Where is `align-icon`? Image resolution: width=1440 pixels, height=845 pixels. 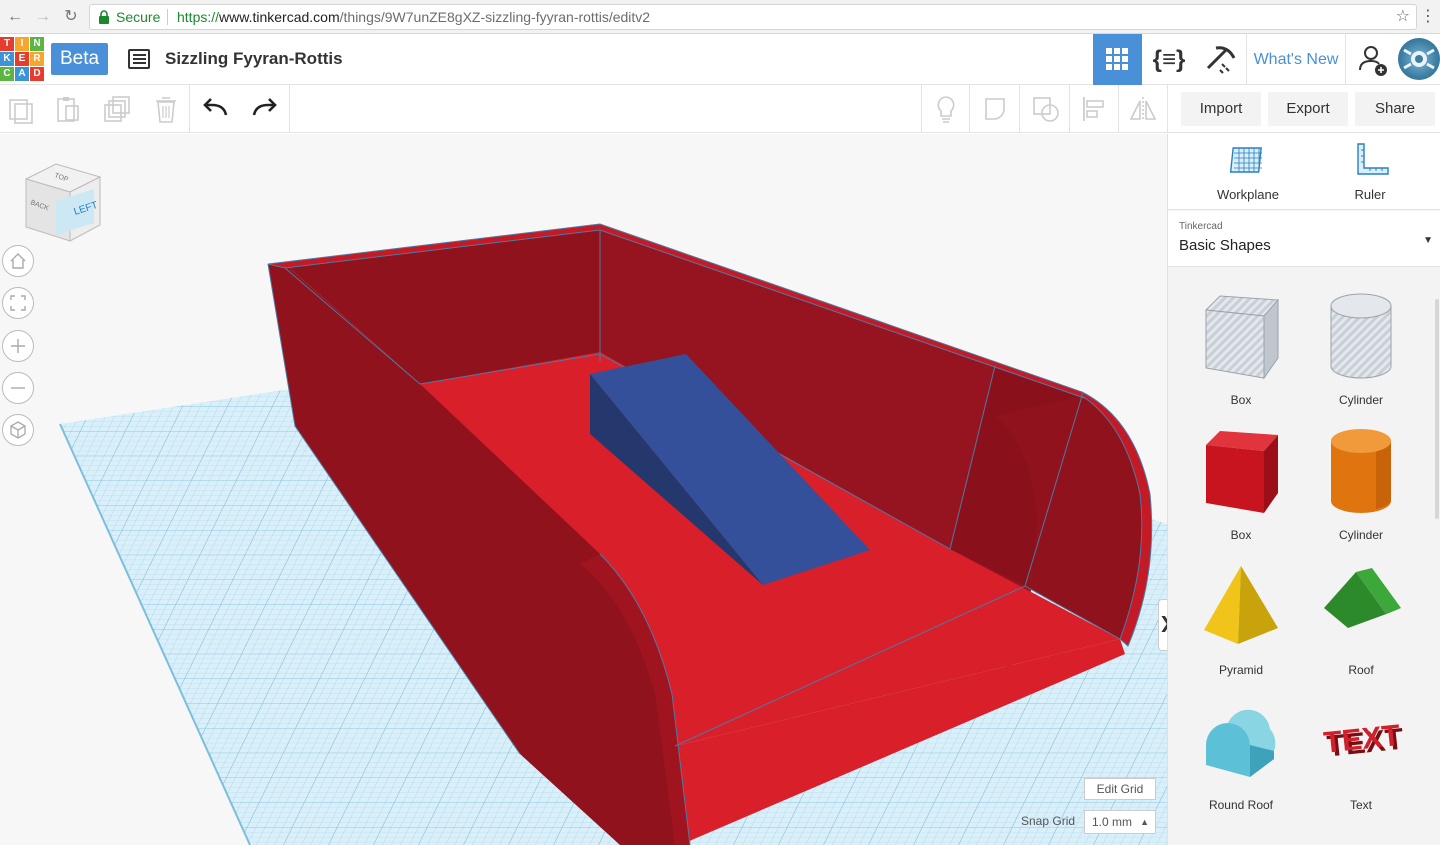 align-icon is located at coordinates (1095, 109).